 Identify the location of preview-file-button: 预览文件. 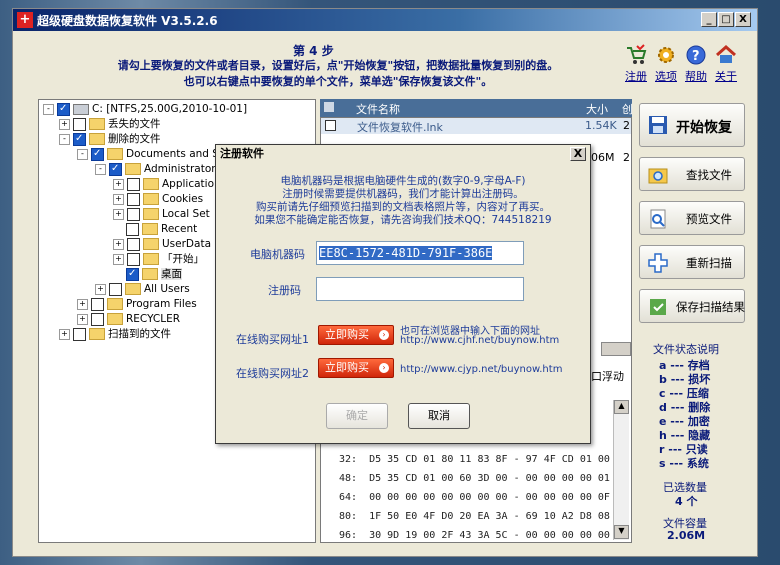
(692, 218).